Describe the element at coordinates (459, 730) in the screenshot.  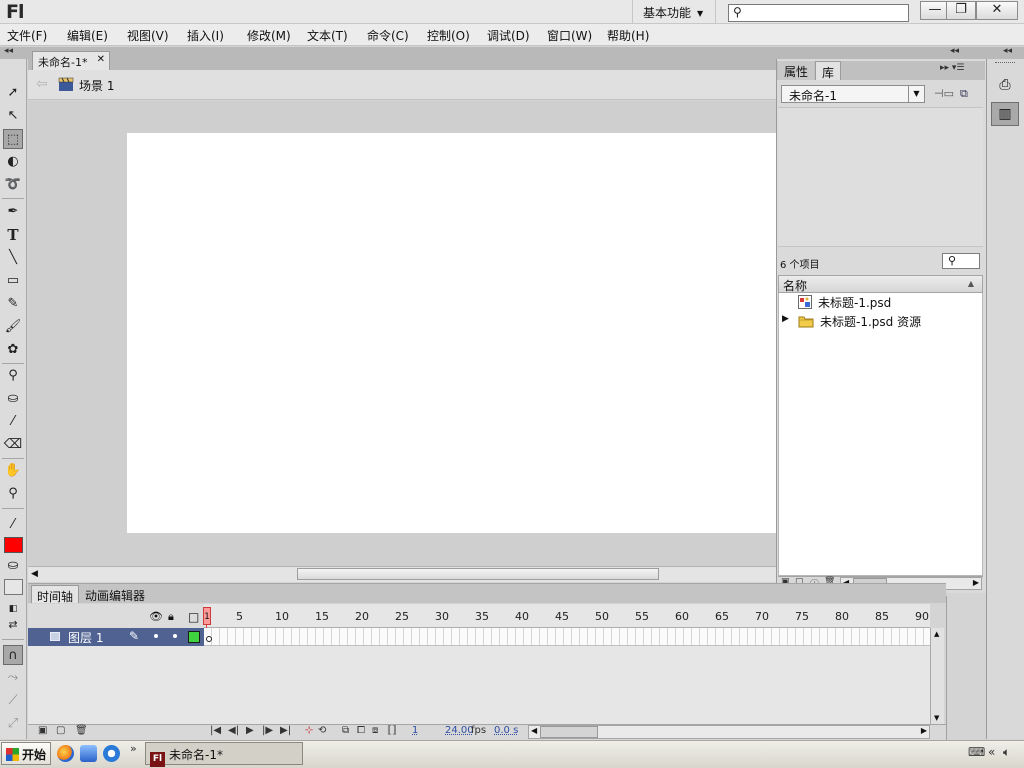
I see `frame-rate: 24.00` at that location.